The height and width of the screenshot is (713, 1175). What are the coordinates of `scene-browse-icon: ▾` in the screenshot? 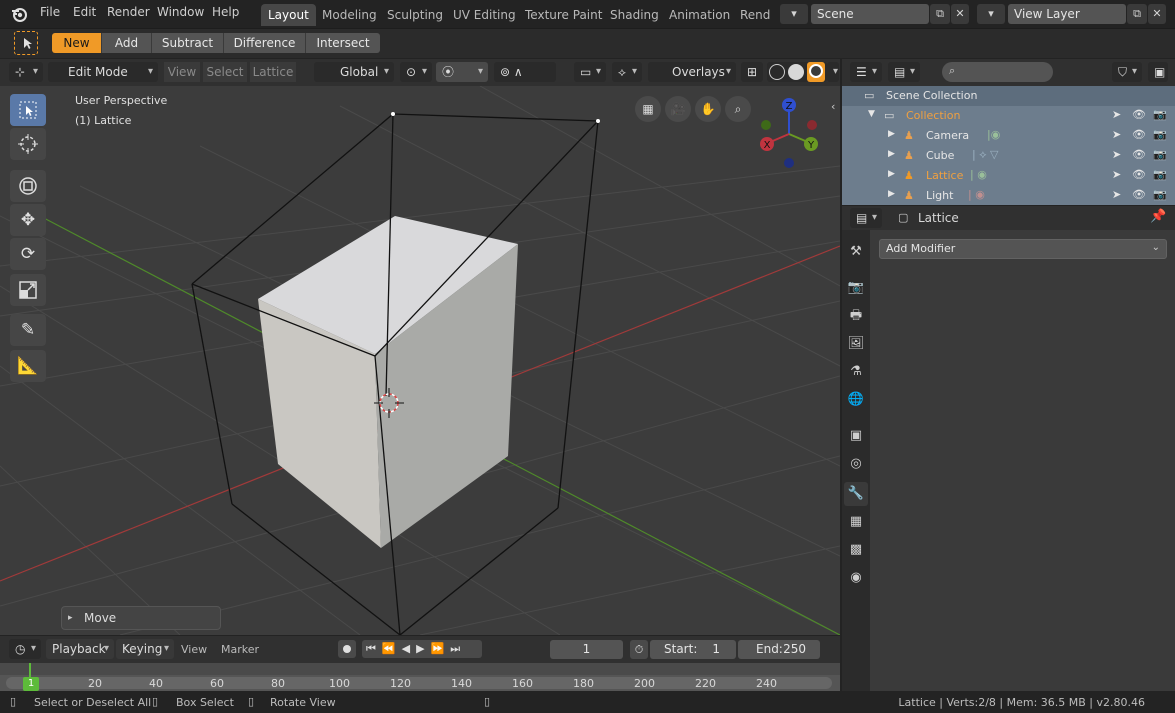 It's located at (794, 14).